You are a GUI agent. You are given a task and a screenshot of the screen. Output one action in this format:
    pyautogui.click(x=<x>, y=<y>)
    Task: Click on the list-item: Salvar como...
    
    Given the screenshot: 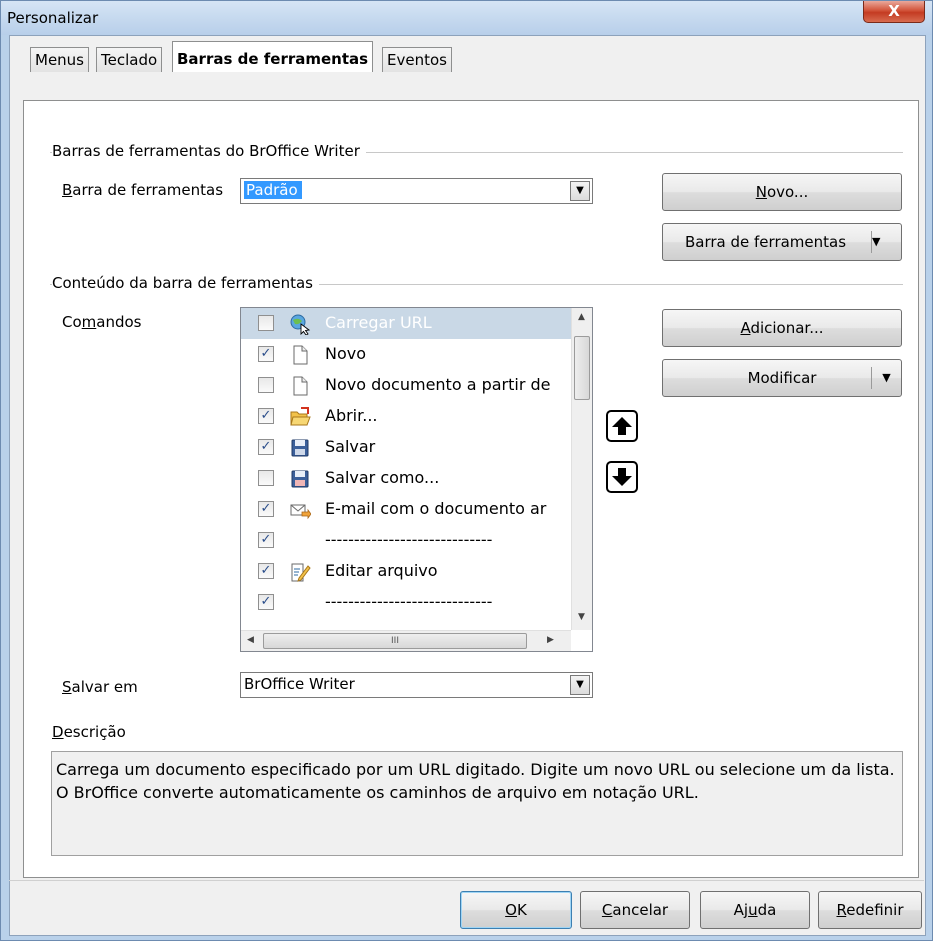 What is the action you would take?
    pyautogui.click(x=406, y=478)
    